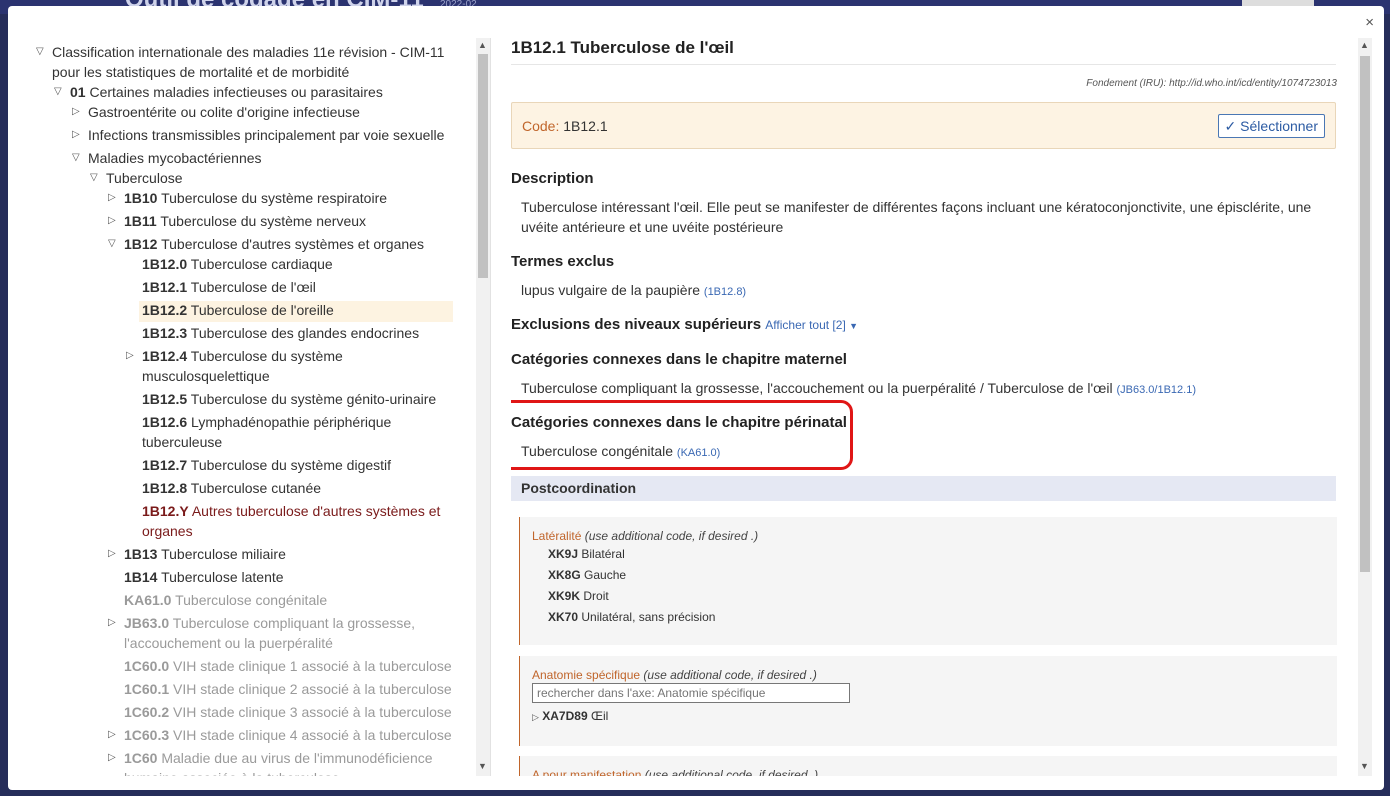 The height and width of the screenshot is (796, 1390). What do you see at coordinates (579, 488) in the screenshot?
I see `postcoordination-title: Postcoordination` at bounding box center [579, 488].